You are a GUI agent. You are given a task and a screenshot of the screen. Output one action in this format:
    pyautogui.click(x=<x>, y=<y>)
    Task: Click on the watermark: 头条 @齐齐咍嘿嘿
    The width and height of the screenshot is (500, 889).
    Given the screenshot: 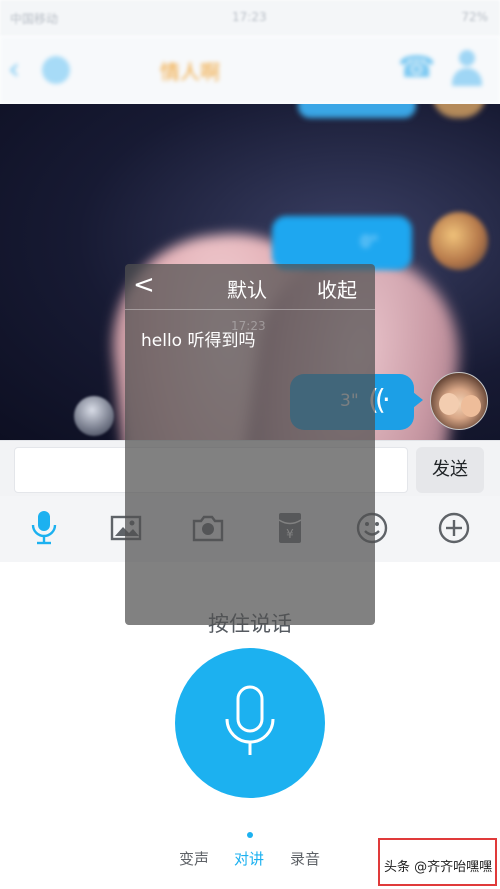 What is the action you would take?
    pyautogui.click(x=437, y=862)
    